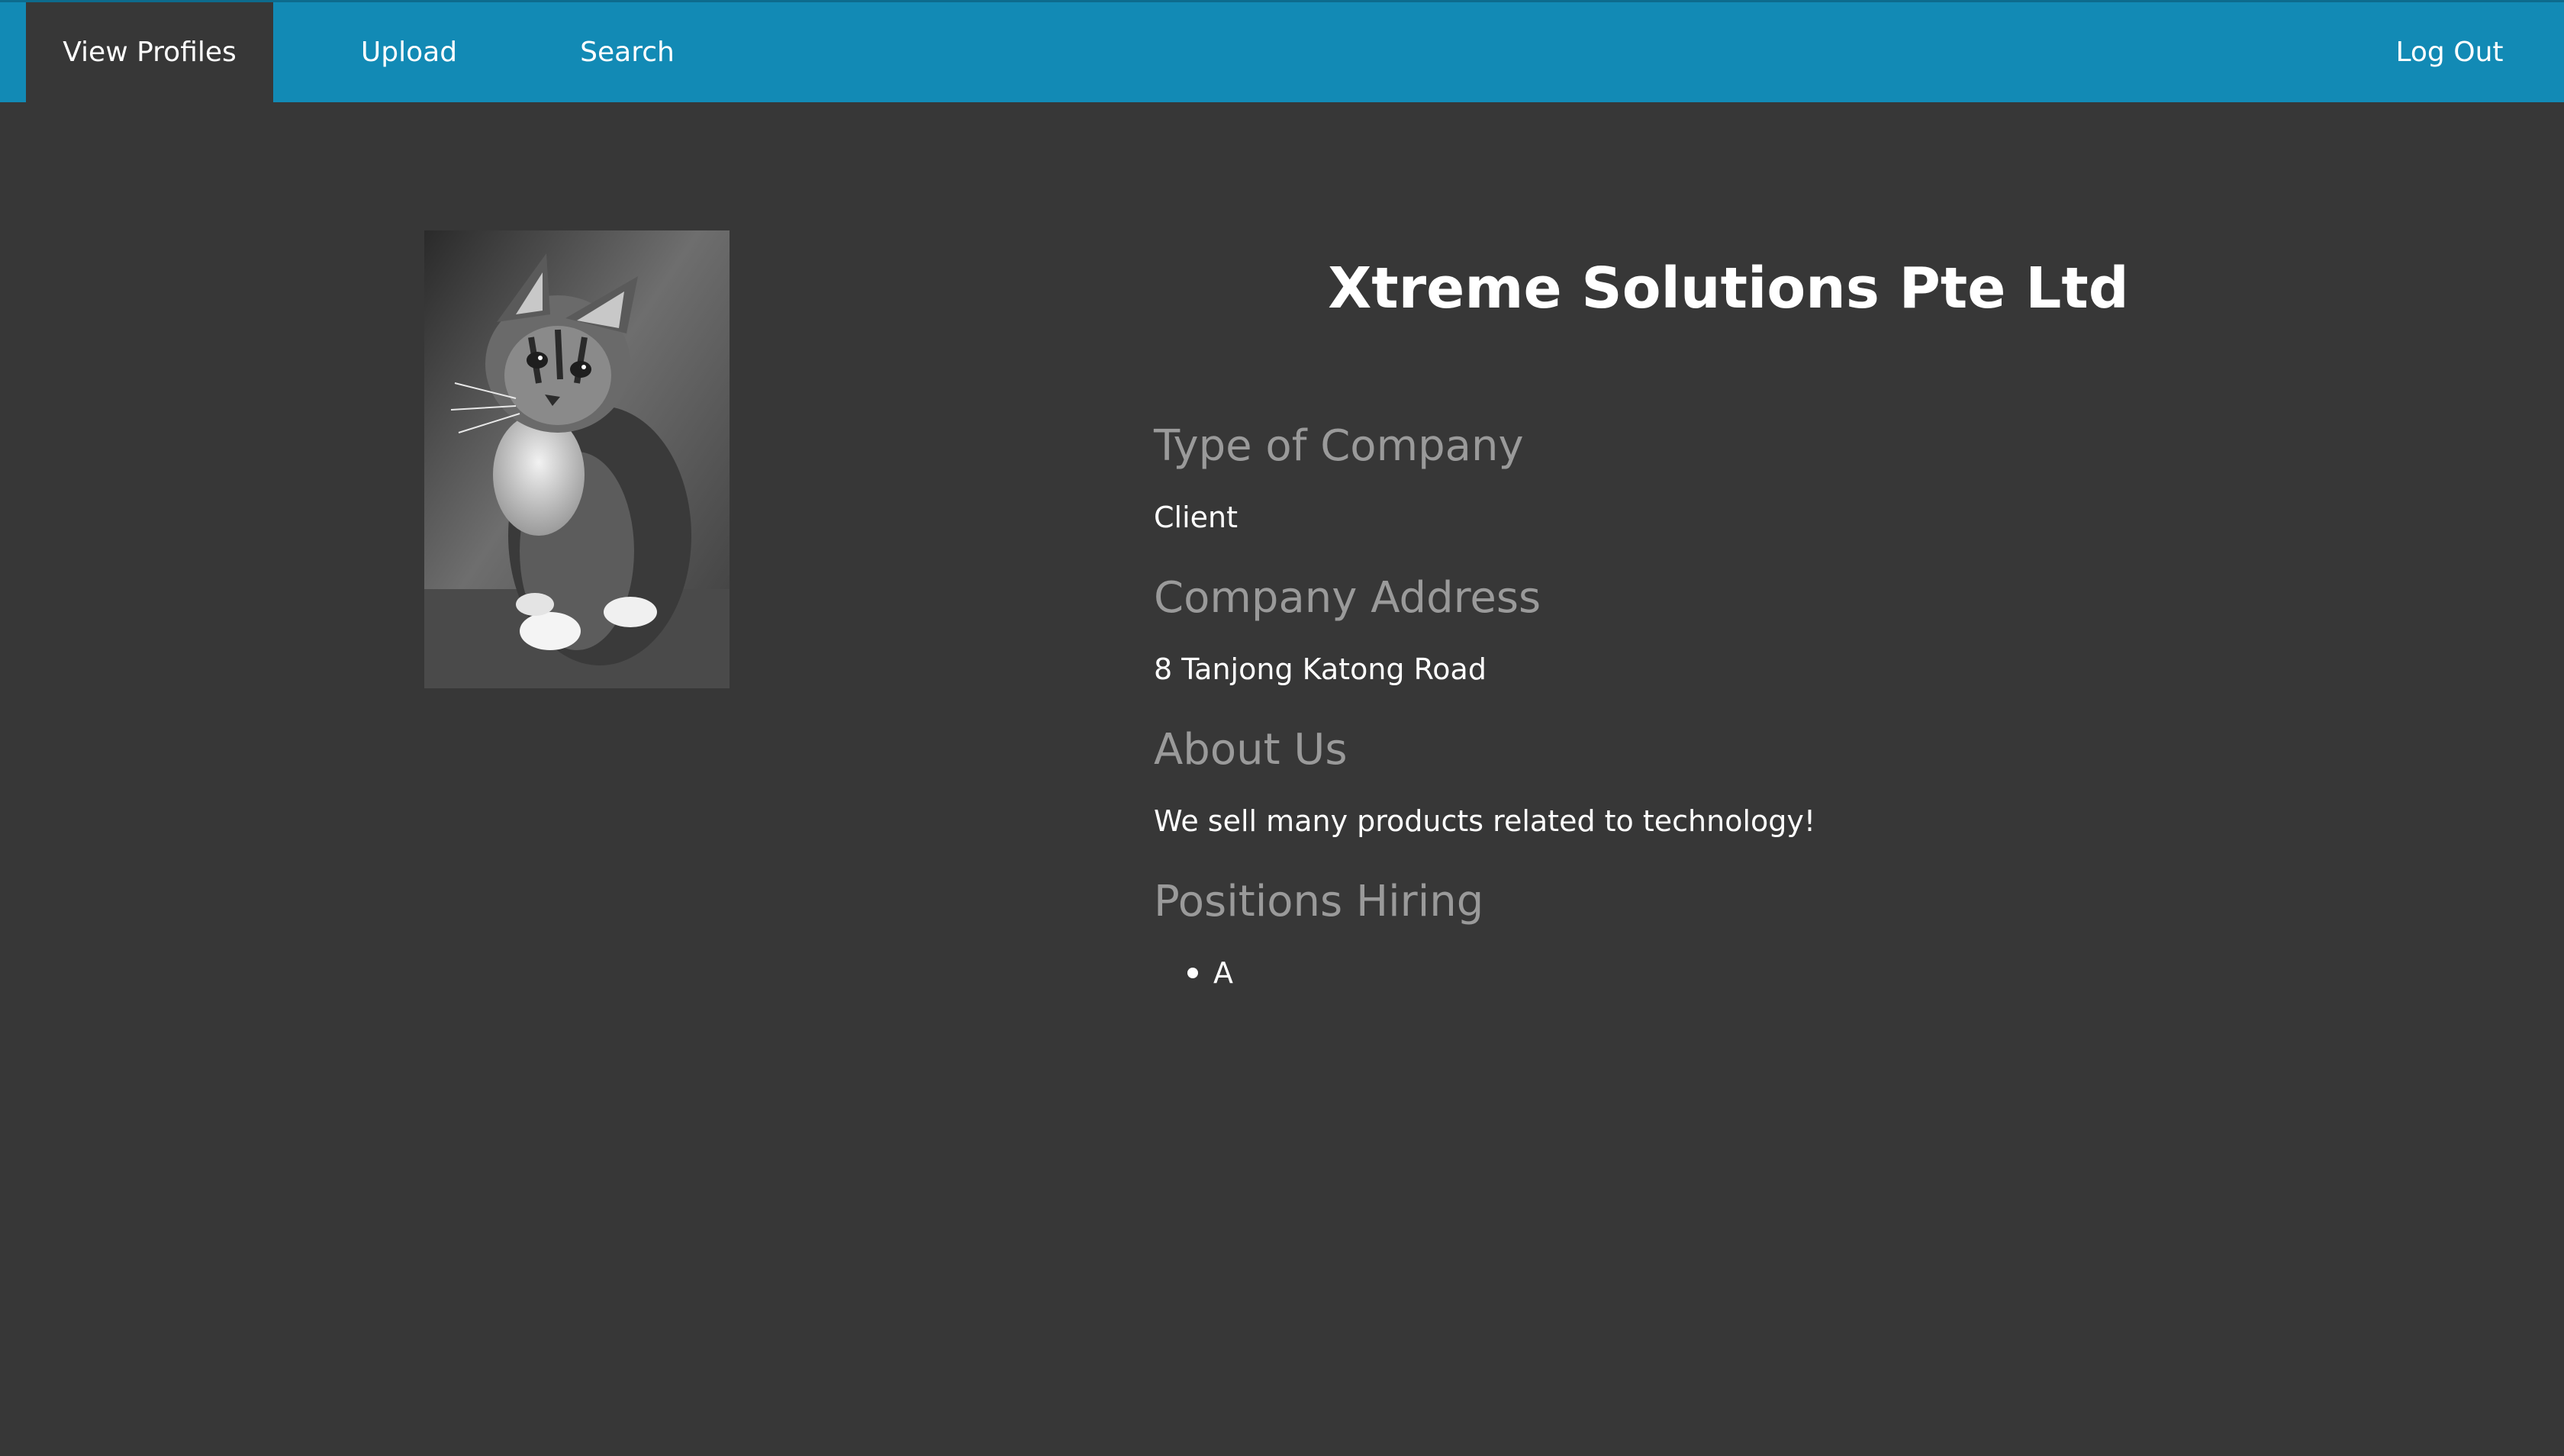 Image resolution: width=2564 pixels, height=1456 pixels. Describe the element at coordinates (1339, 446) in the screenshot. I see `type-of-company-heading: Type of Company` at that location.